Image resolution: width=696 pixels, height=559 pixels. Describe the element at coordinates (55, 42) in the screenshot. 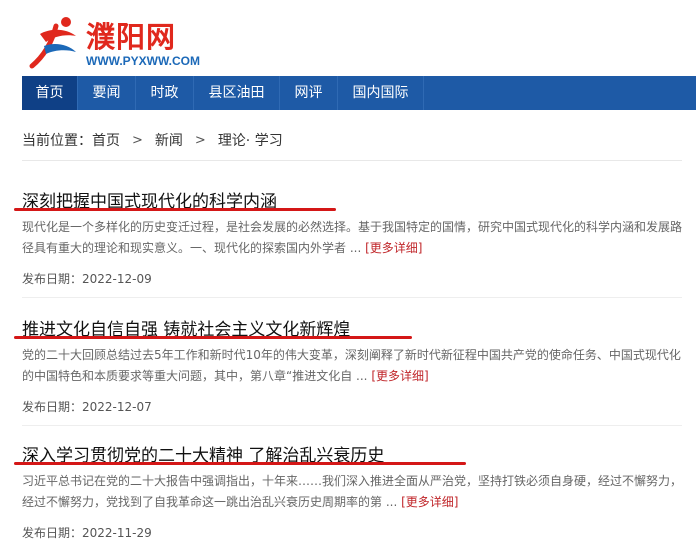

I see `site-logo-icon` at that location.